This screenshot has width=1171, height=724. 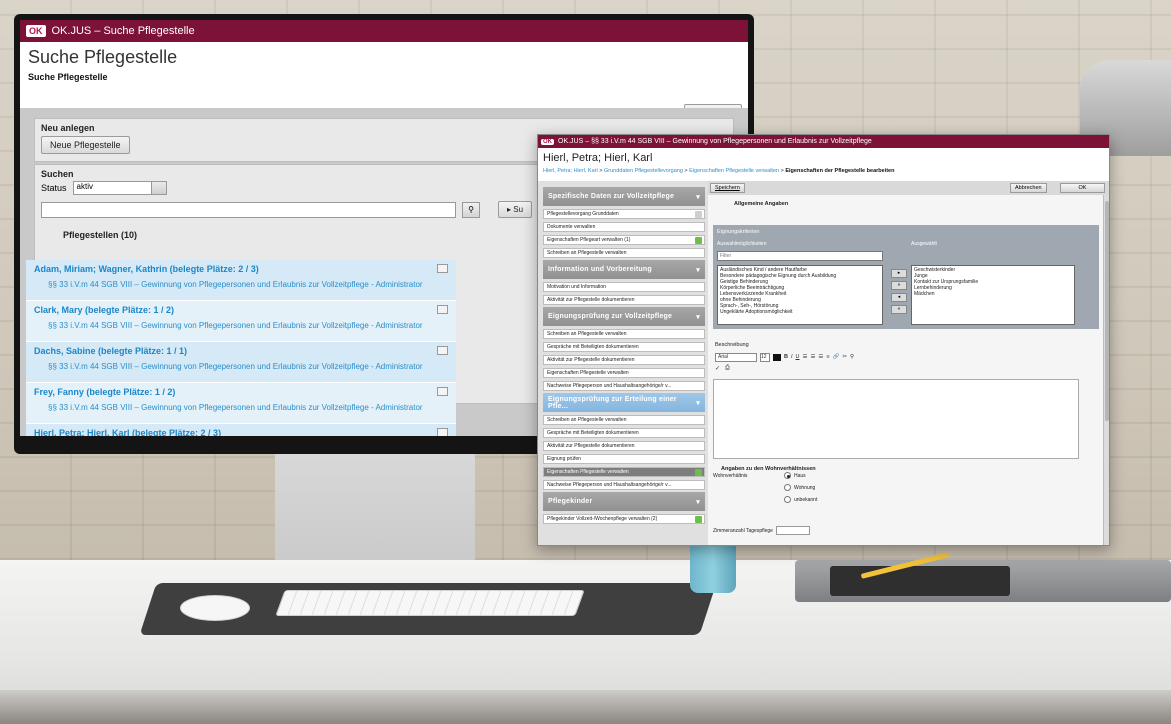 I want to click on list-item-name: Clark, Mary (belegte Plätze: 1 / 2), so click(x=241, y=310).